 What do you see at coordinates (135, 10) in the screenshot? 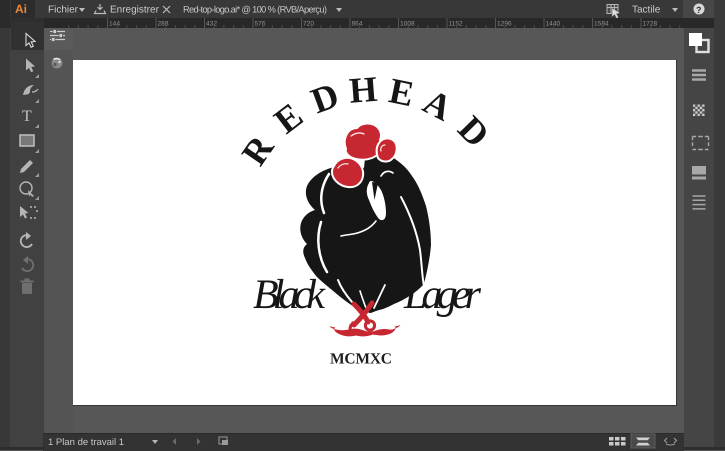
I see `svg-text: Enregistrer` at bounding box center [135, 10].